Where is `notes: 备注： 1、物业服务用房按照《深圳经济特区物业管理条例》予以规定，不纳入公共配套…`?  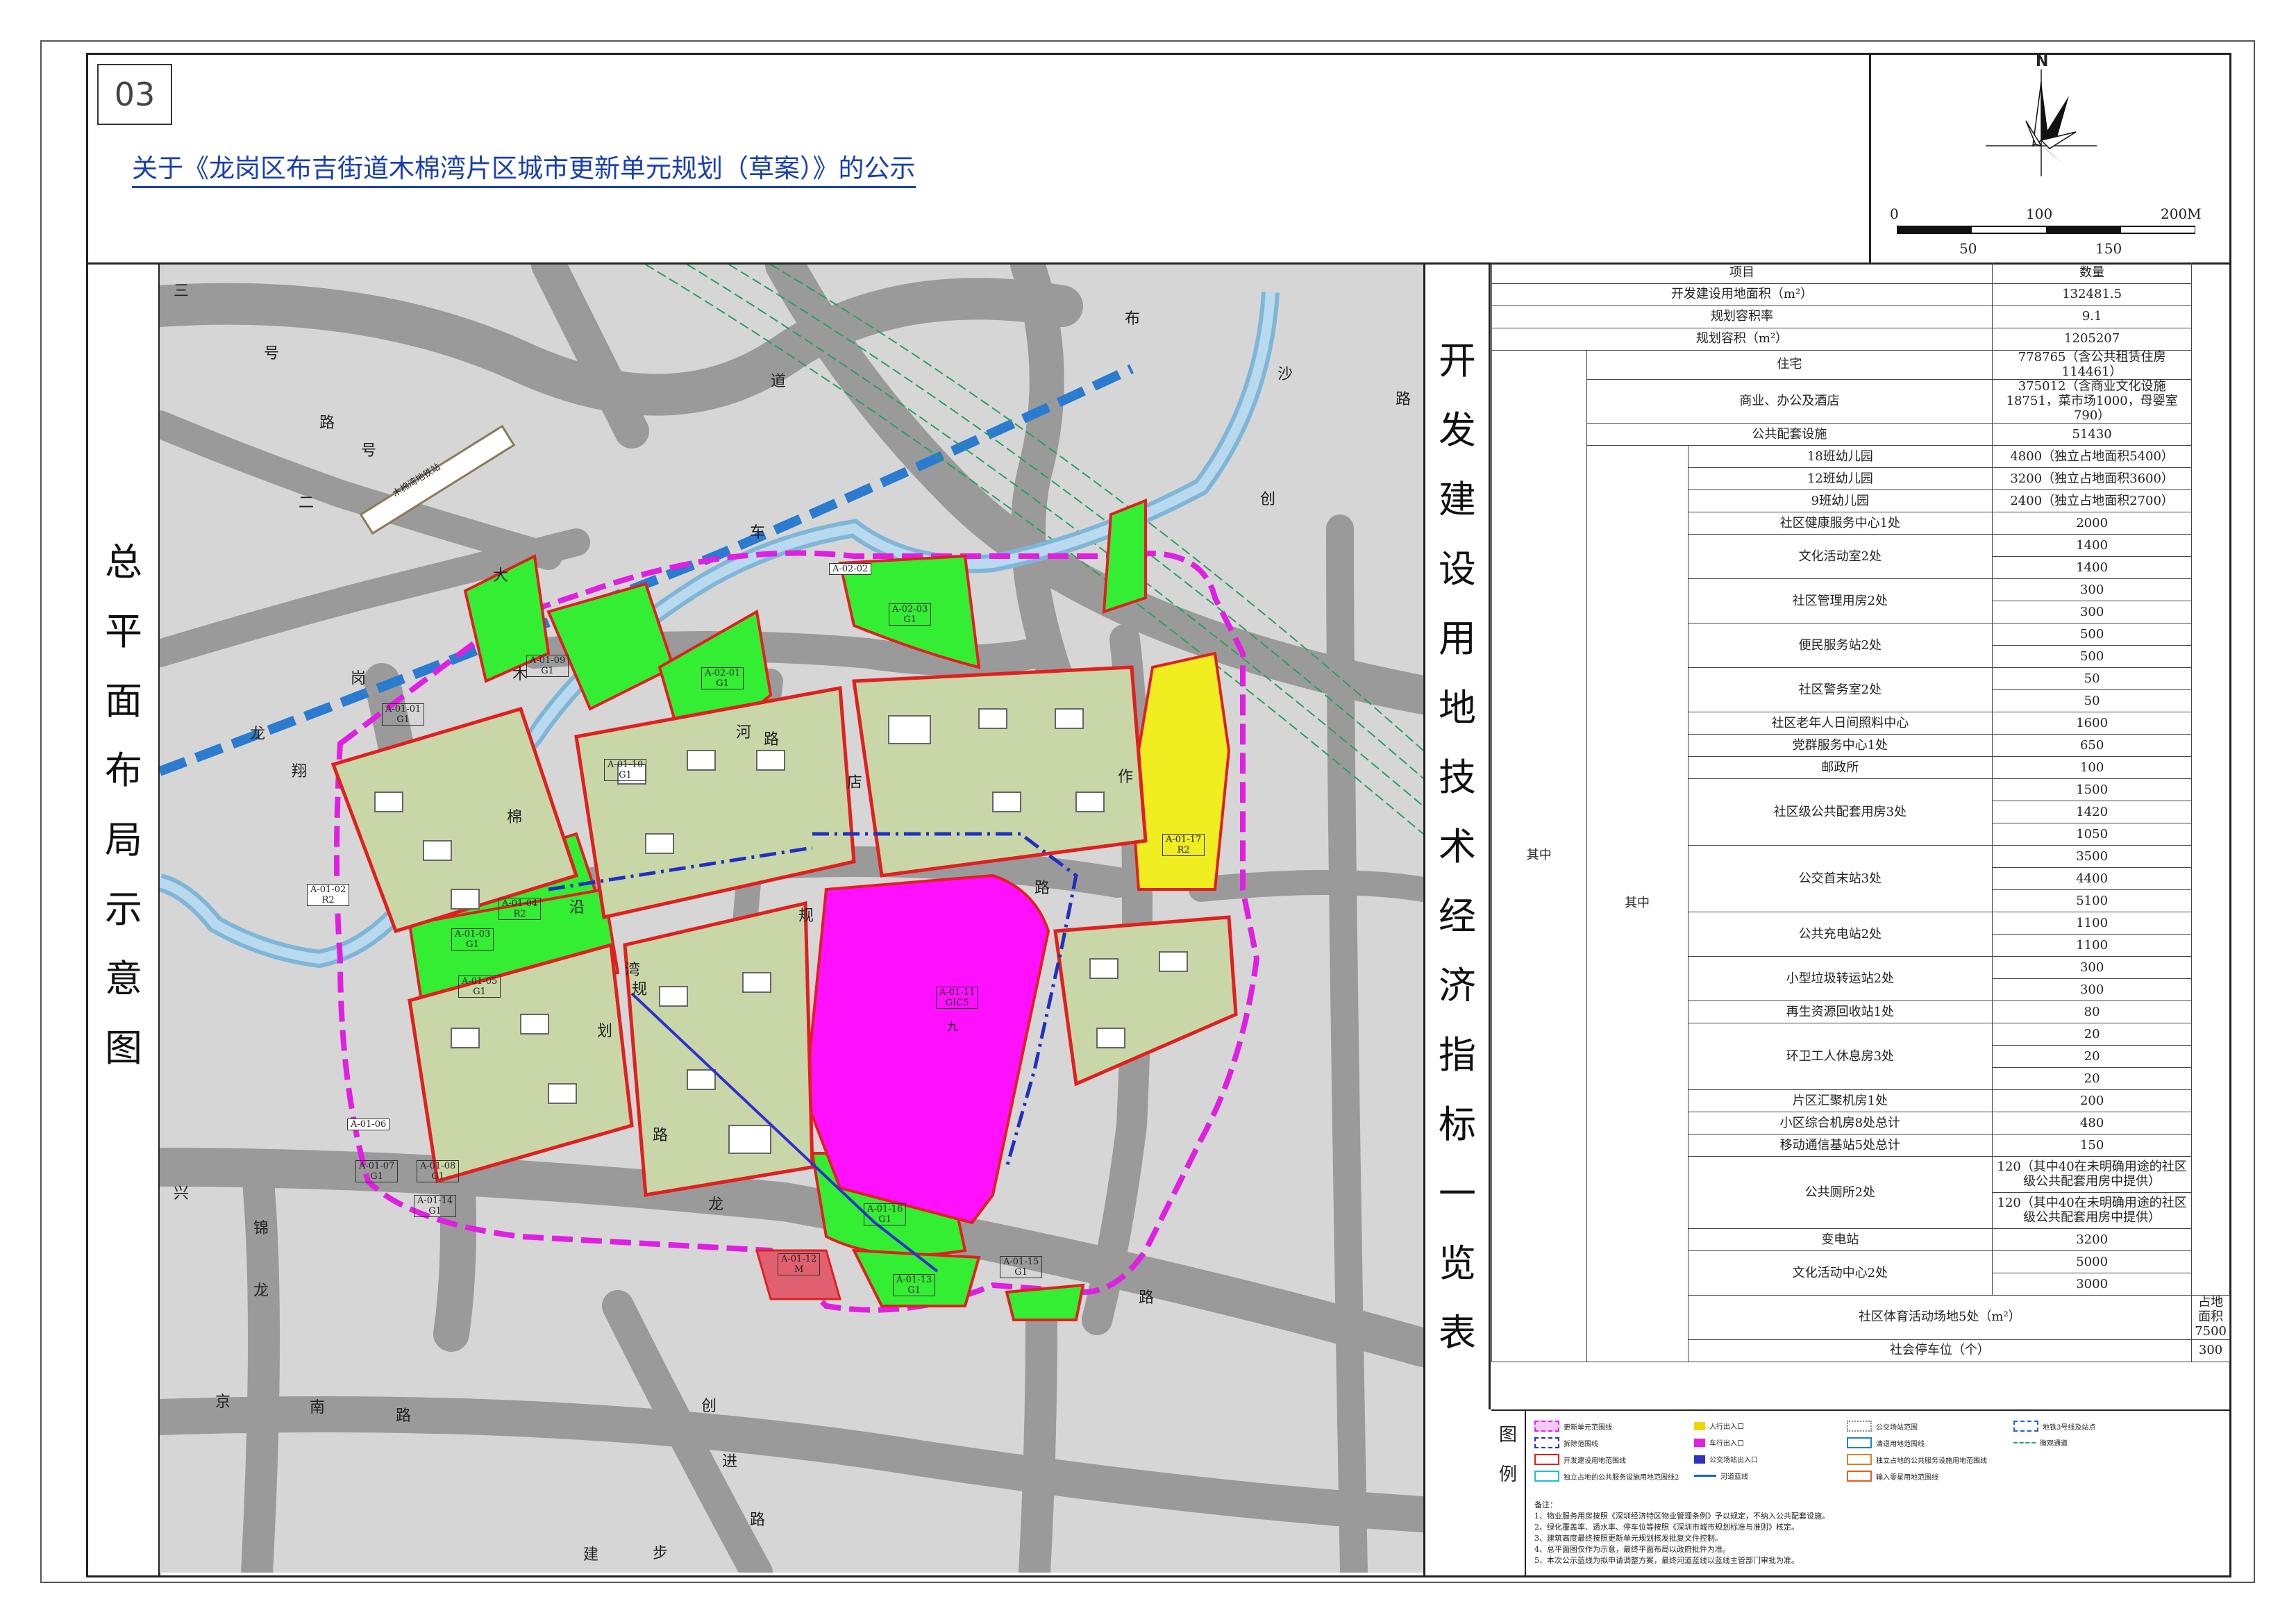 notes: 备注： 1、物业服务用房按照《深圳经济特区物业管理条例》予以规定，不纳入公共配套… is located at coordinates (1681, 1533).